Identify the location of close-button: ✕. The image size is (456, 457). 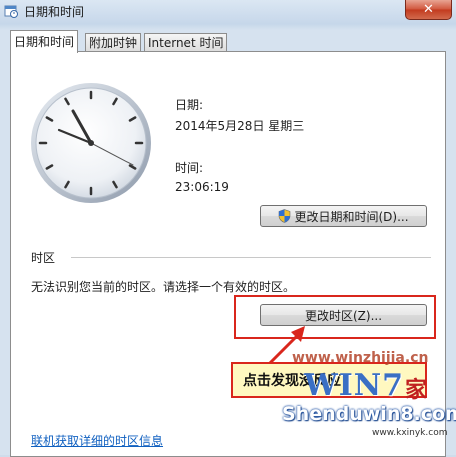
(428, 10).